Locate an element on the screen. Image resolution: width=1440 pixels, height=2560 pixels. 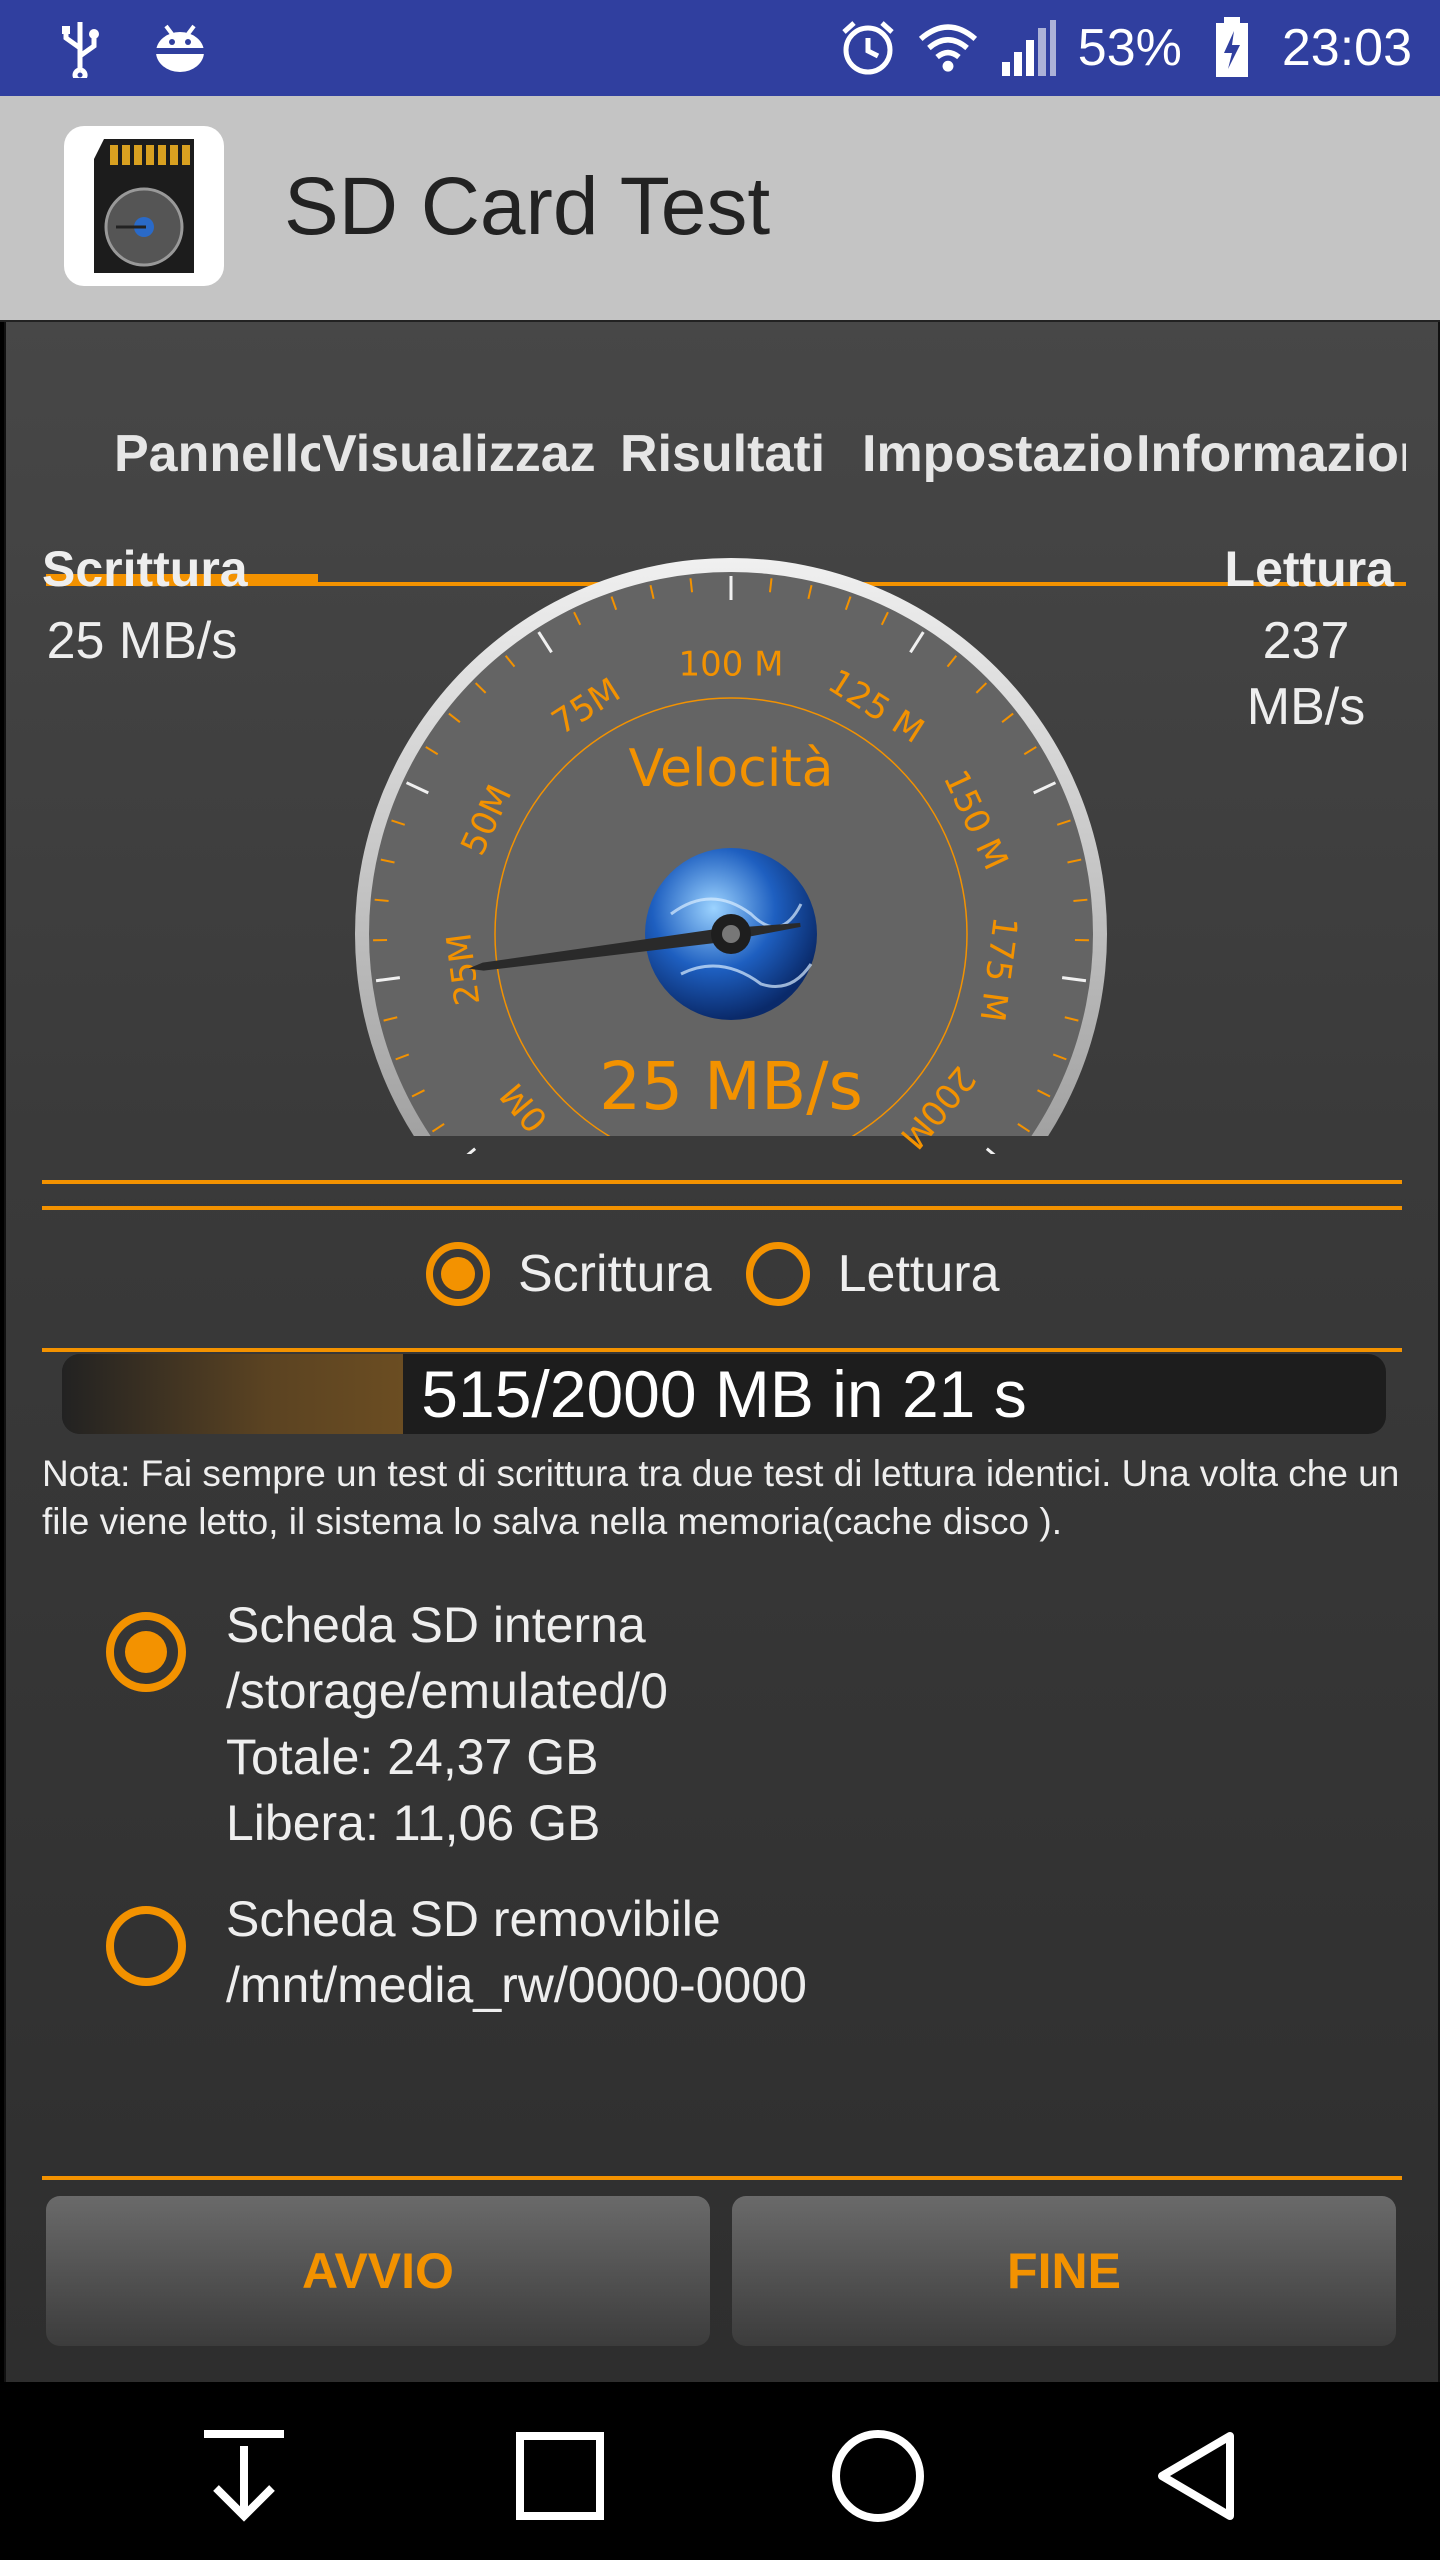
divider-bottom is located at coordinates (722, 1208).